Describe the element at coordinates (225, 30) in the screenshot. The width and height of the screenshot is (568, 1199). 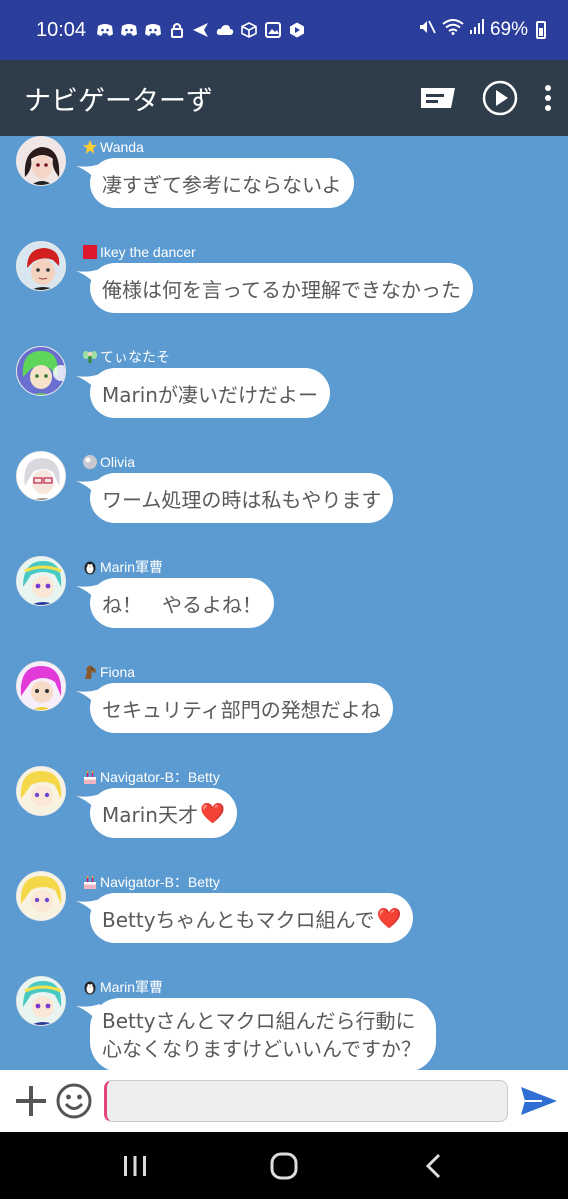
I see `cloud-icon` at that location.